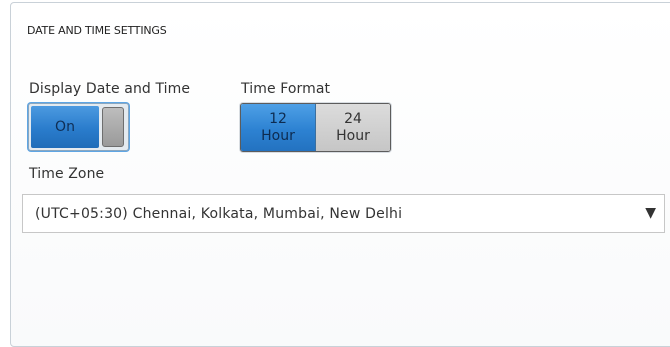  What do you see at coordinates (278, 118) in the screenshot?
I see `option-number: 12` at bounding box center [278, 118].